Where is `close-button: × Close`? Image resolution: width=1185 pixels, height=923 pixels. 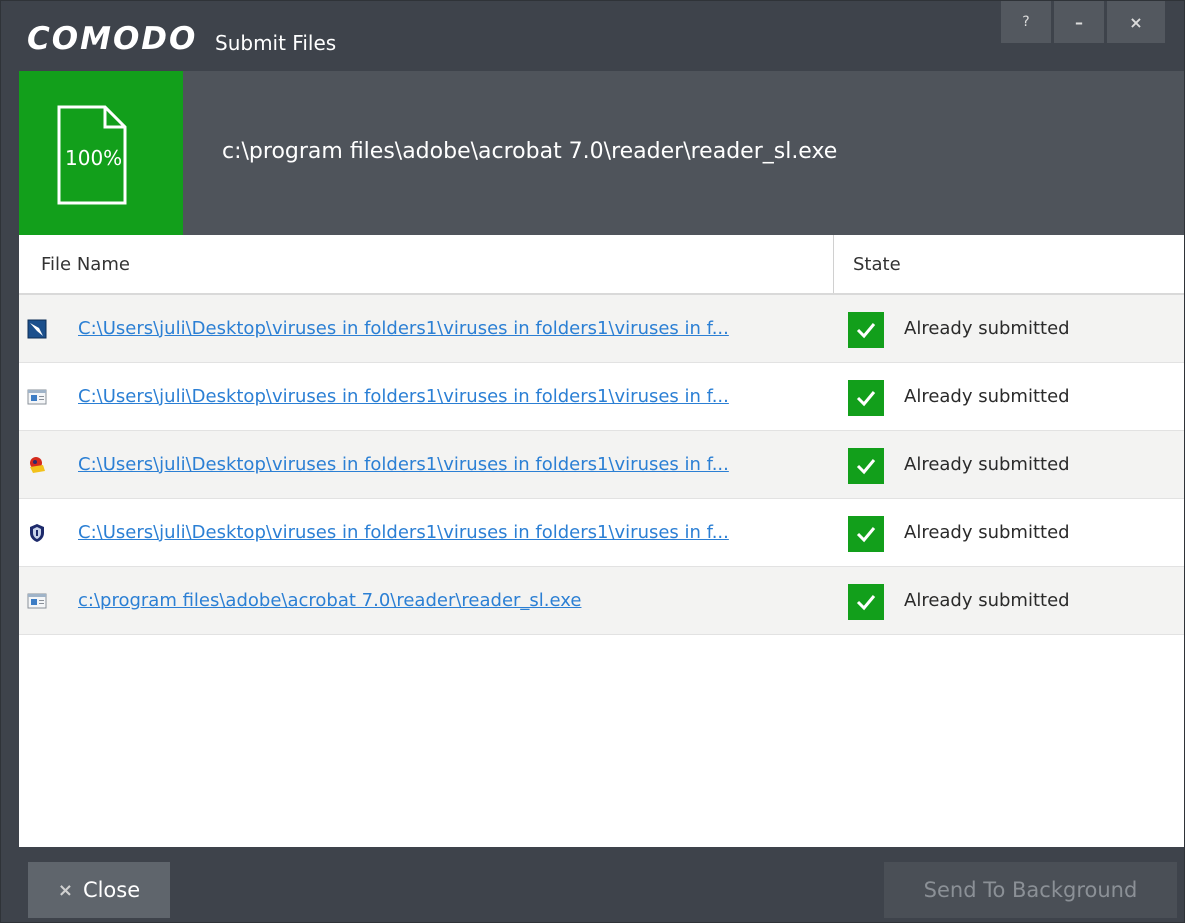 close-button: × Close is located at coordinates (99, 890).